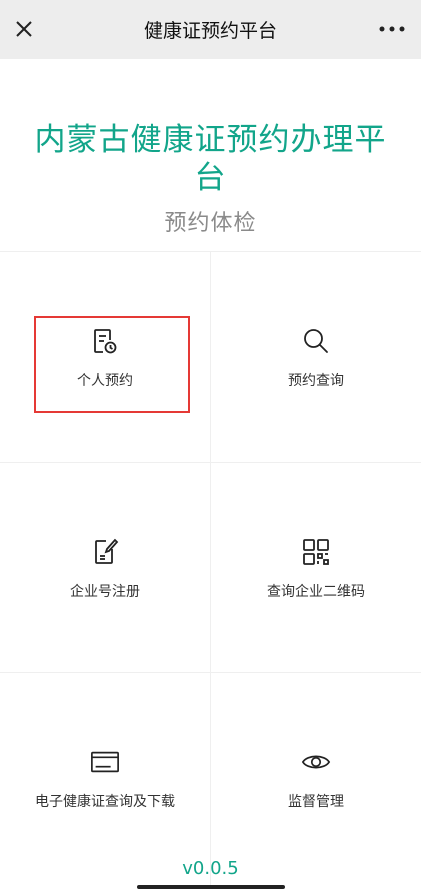 Image resolution: width=421 pixels, height=889 pixels. Describe the element at coordinates (105, 778) in the screenshot. I see `menu-item-e-health-certificate: 电子健康证查询及下载` at that location.